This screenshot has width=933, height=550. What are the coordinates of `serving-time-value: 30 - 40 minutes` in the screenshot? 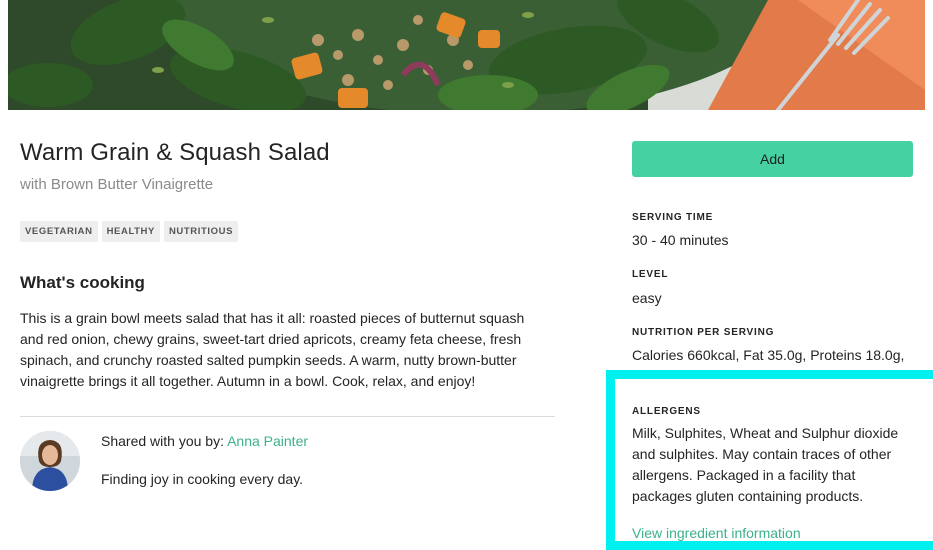 It's located at (680, 240).